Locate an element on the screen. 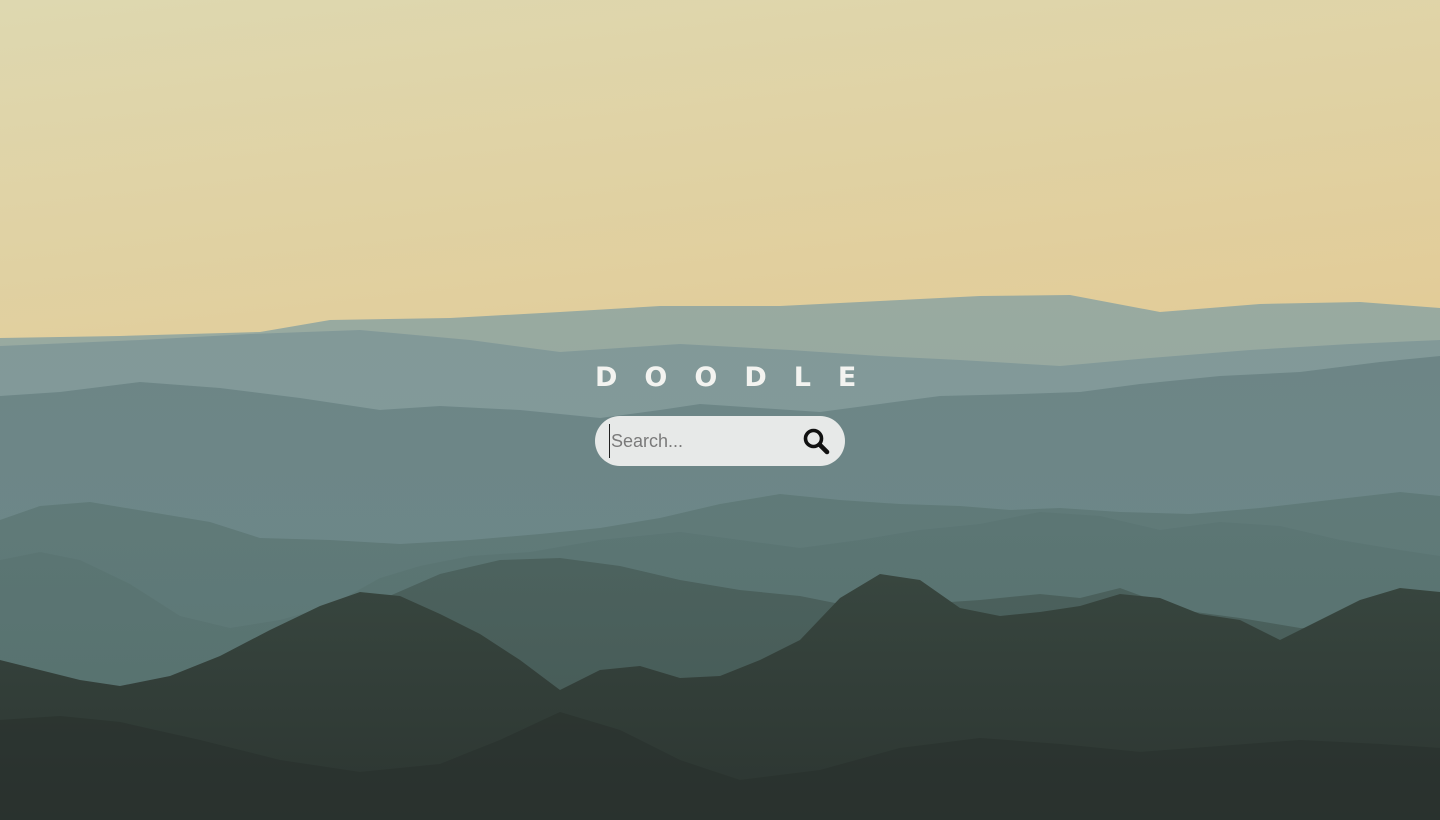  search-input is located at coordinates (699, 441).